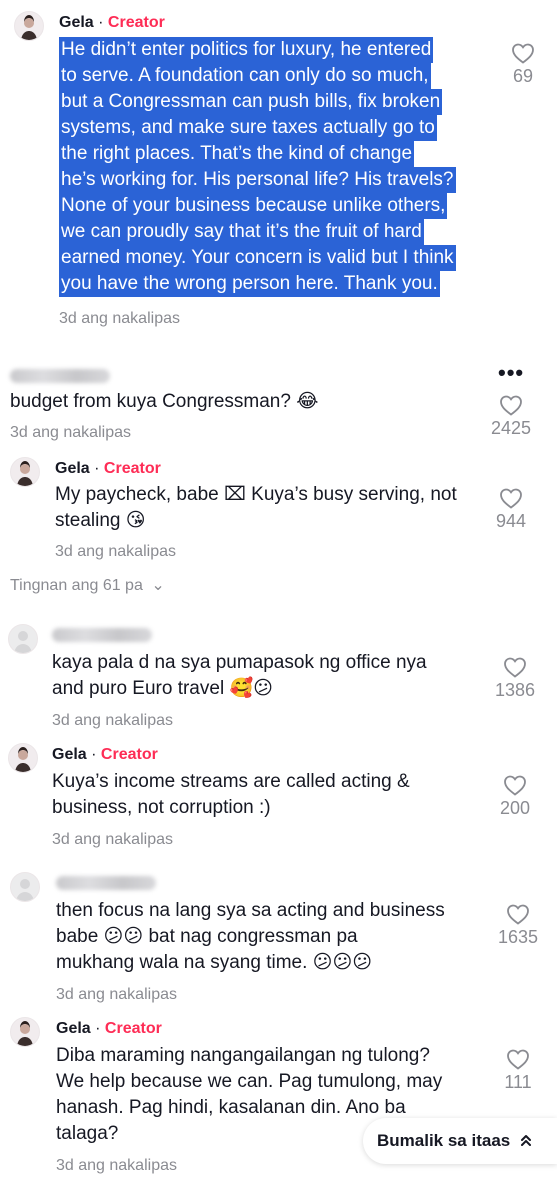 This screenshot has width=557, height=1190. I want to click on like-button: 2425, so click(511, 416).